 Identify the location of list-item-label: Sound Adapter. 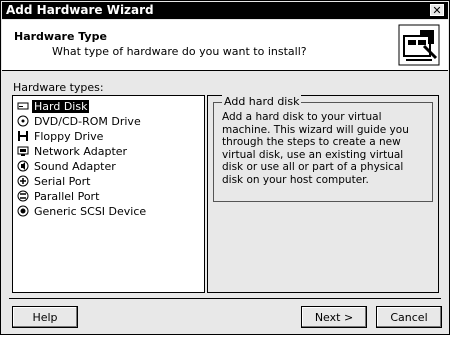
(75, 166).